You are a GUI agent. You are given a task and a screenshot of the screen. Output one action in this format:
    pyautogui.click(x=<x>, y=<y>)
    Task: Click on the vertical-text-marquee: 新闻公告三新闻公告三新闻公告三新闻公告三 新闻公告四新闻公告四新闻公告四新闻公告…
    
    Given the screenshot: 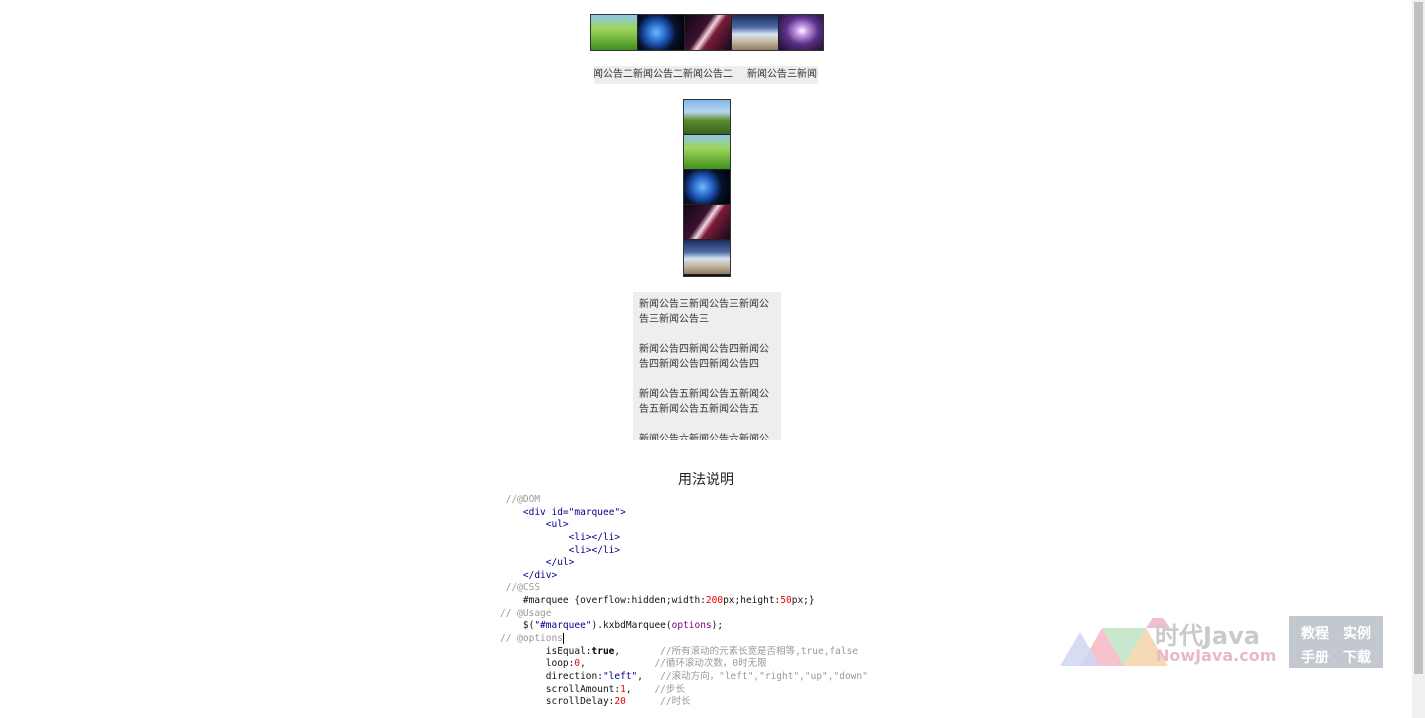 What is the action you would take?
    pyautogui.click(x=707, y=366)
    